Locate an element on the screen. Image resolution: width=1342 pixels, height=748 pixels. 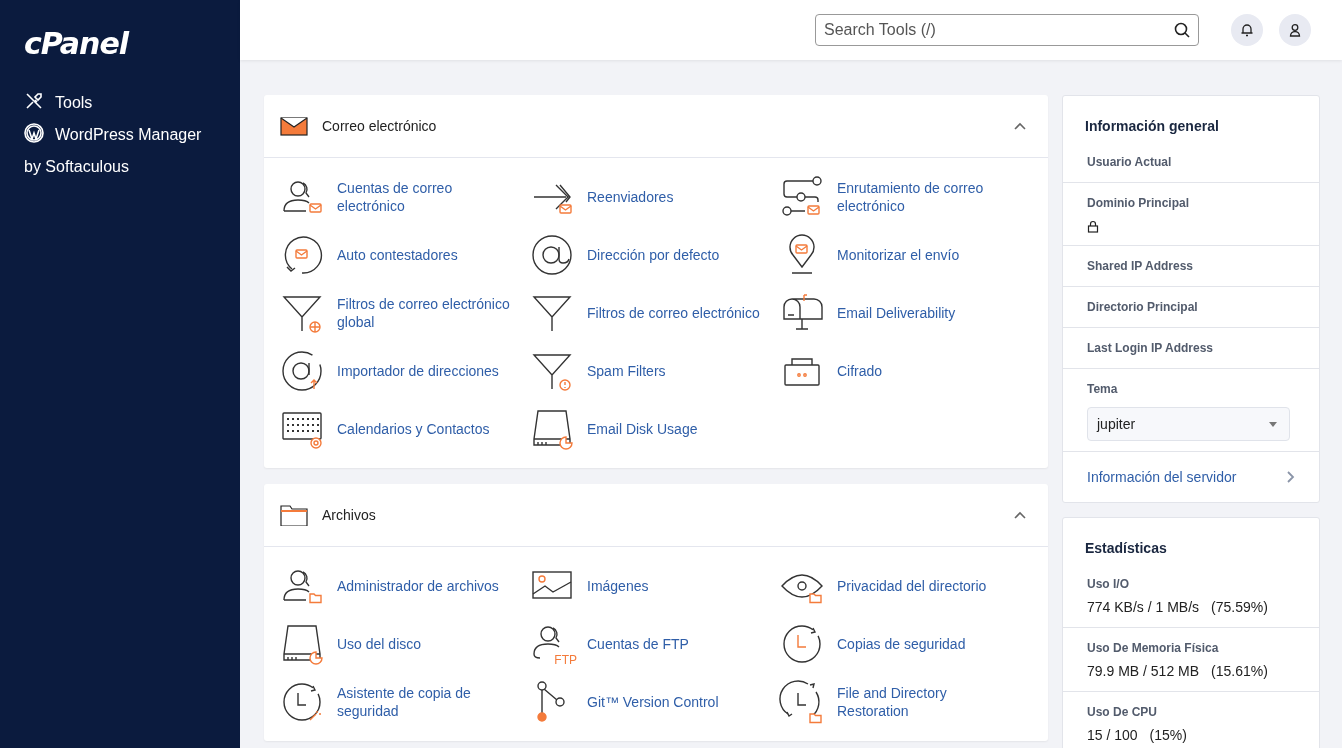
tool-link: Spam Filters is located at coordinates (655, 371).